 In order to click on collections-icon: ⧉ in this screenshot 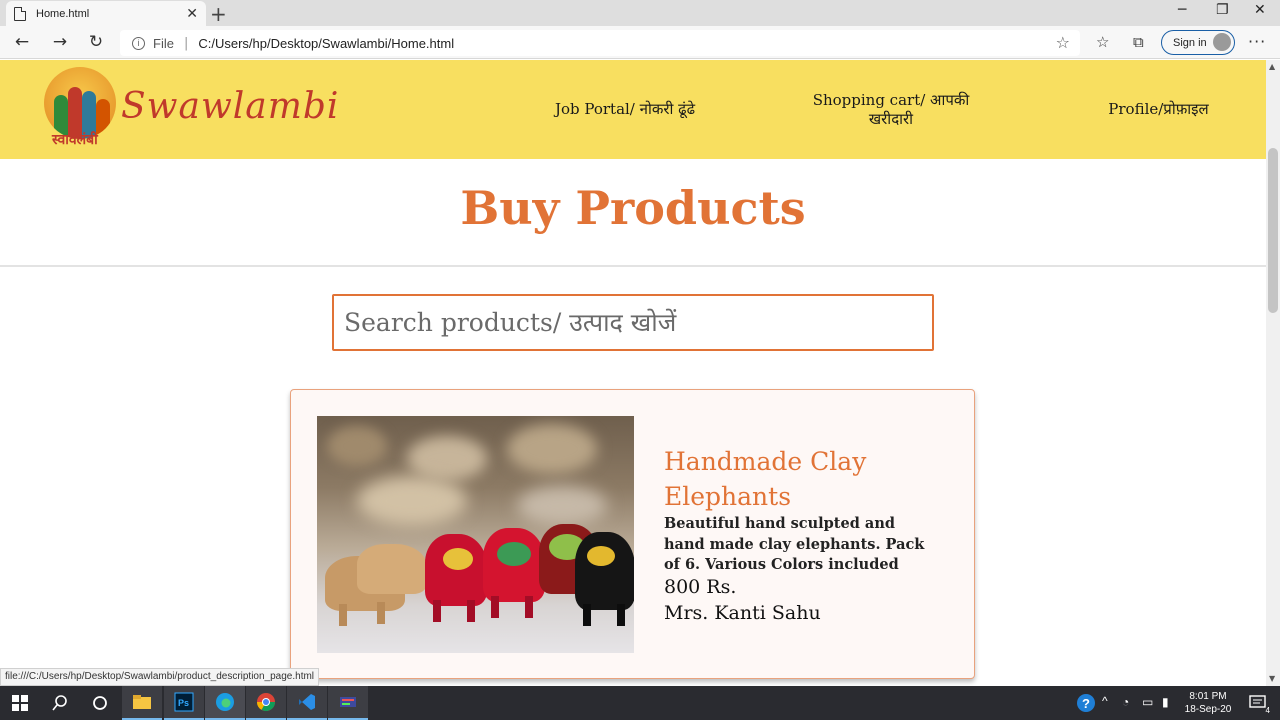, I will do `click(1138, 42)`.